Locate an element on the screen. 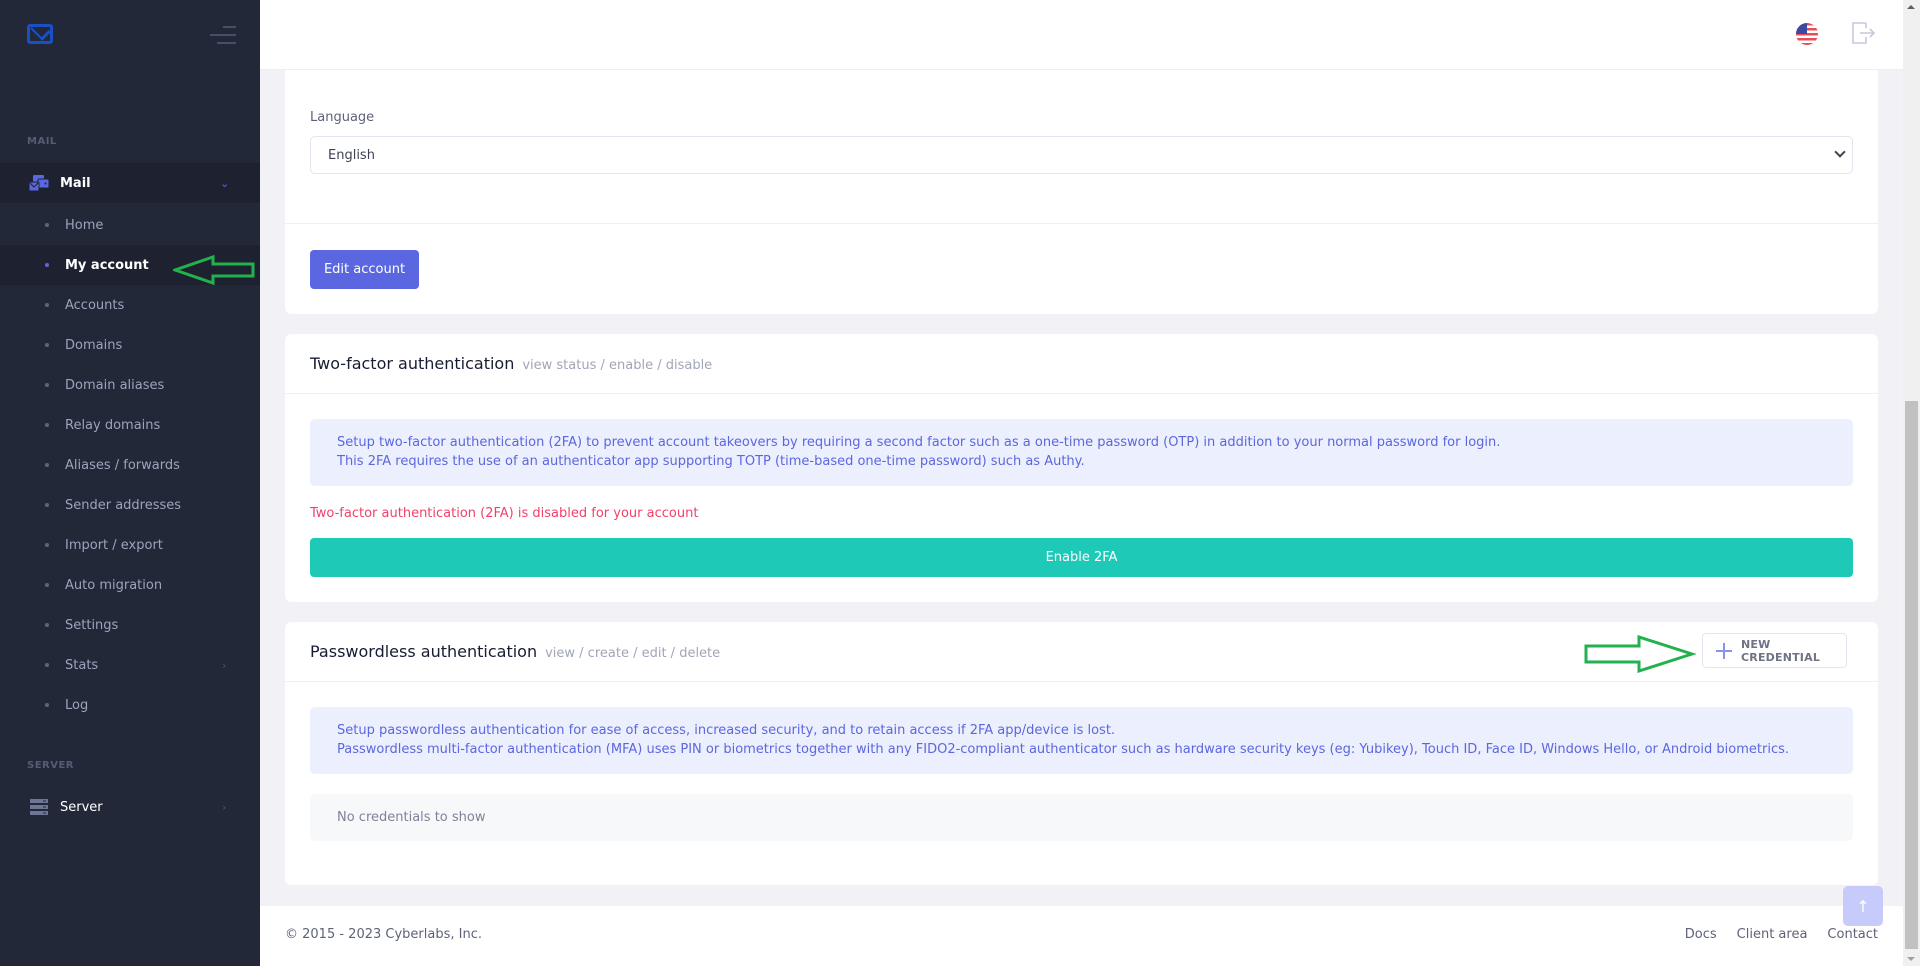 The width and height of the screenshot is (1920, 966). sidebar-item-label: Domain aliases is located at coordinates (115, 385).